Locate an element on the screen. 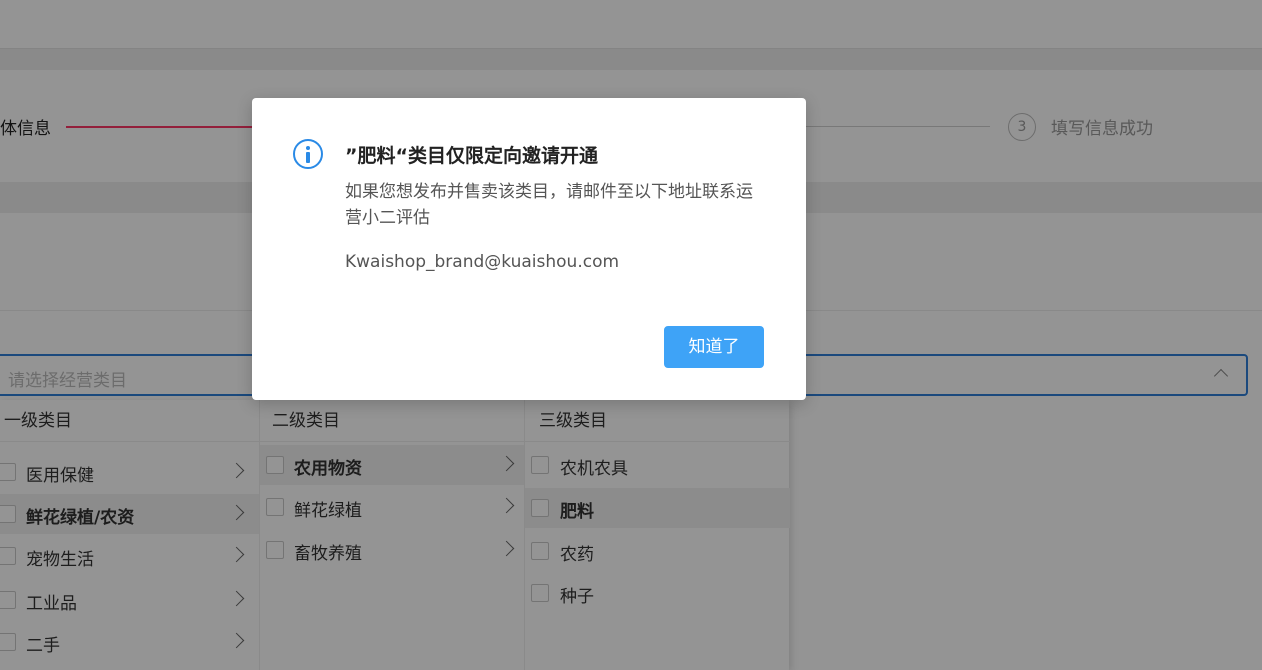  dialog-message: 如果您想发布并售卖该类目，请邮件至以下地址联系运营小二评估 is located at coordinates (549, 205).